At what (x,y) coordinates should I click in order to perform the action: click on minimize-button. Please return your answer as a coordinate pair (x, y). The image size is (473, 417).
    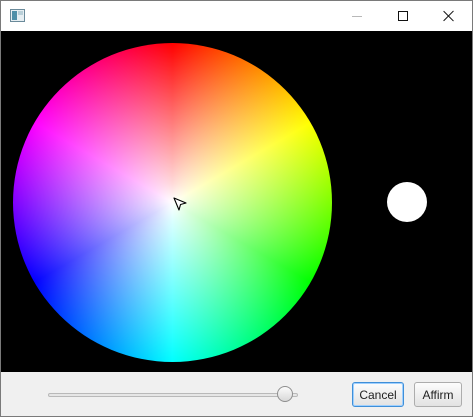
    Looking at the image, I should click on (357, 16).